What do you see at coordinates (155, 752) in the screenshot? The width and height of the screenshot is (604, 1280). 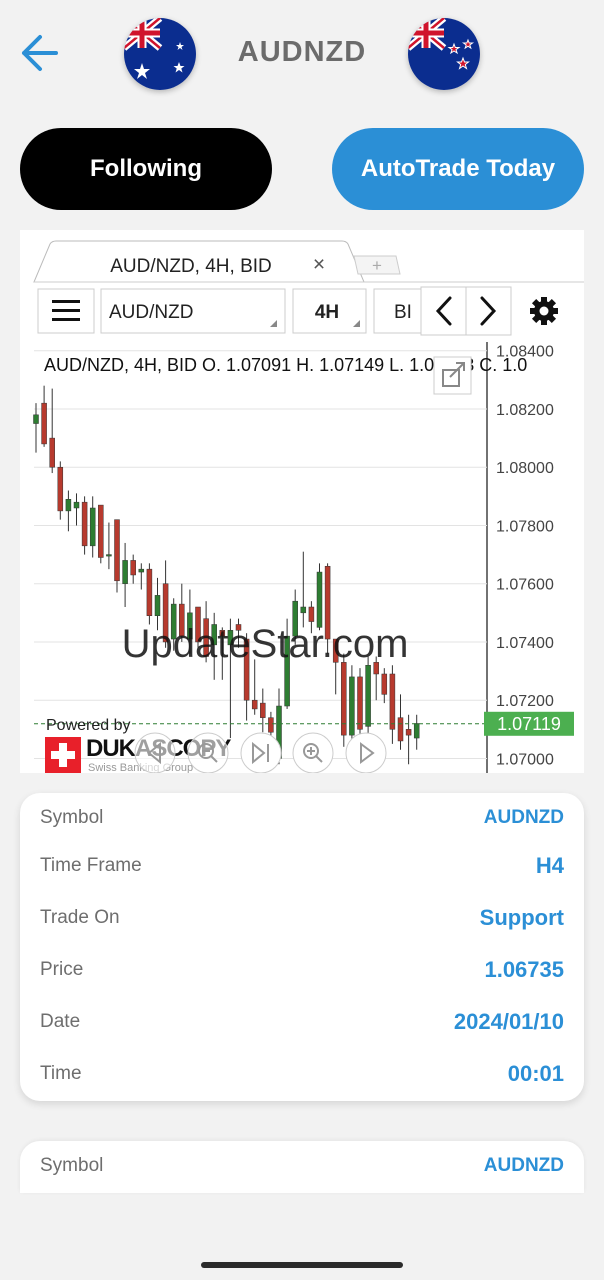 I see `step-back-icon` at bounding box center [155, 752].